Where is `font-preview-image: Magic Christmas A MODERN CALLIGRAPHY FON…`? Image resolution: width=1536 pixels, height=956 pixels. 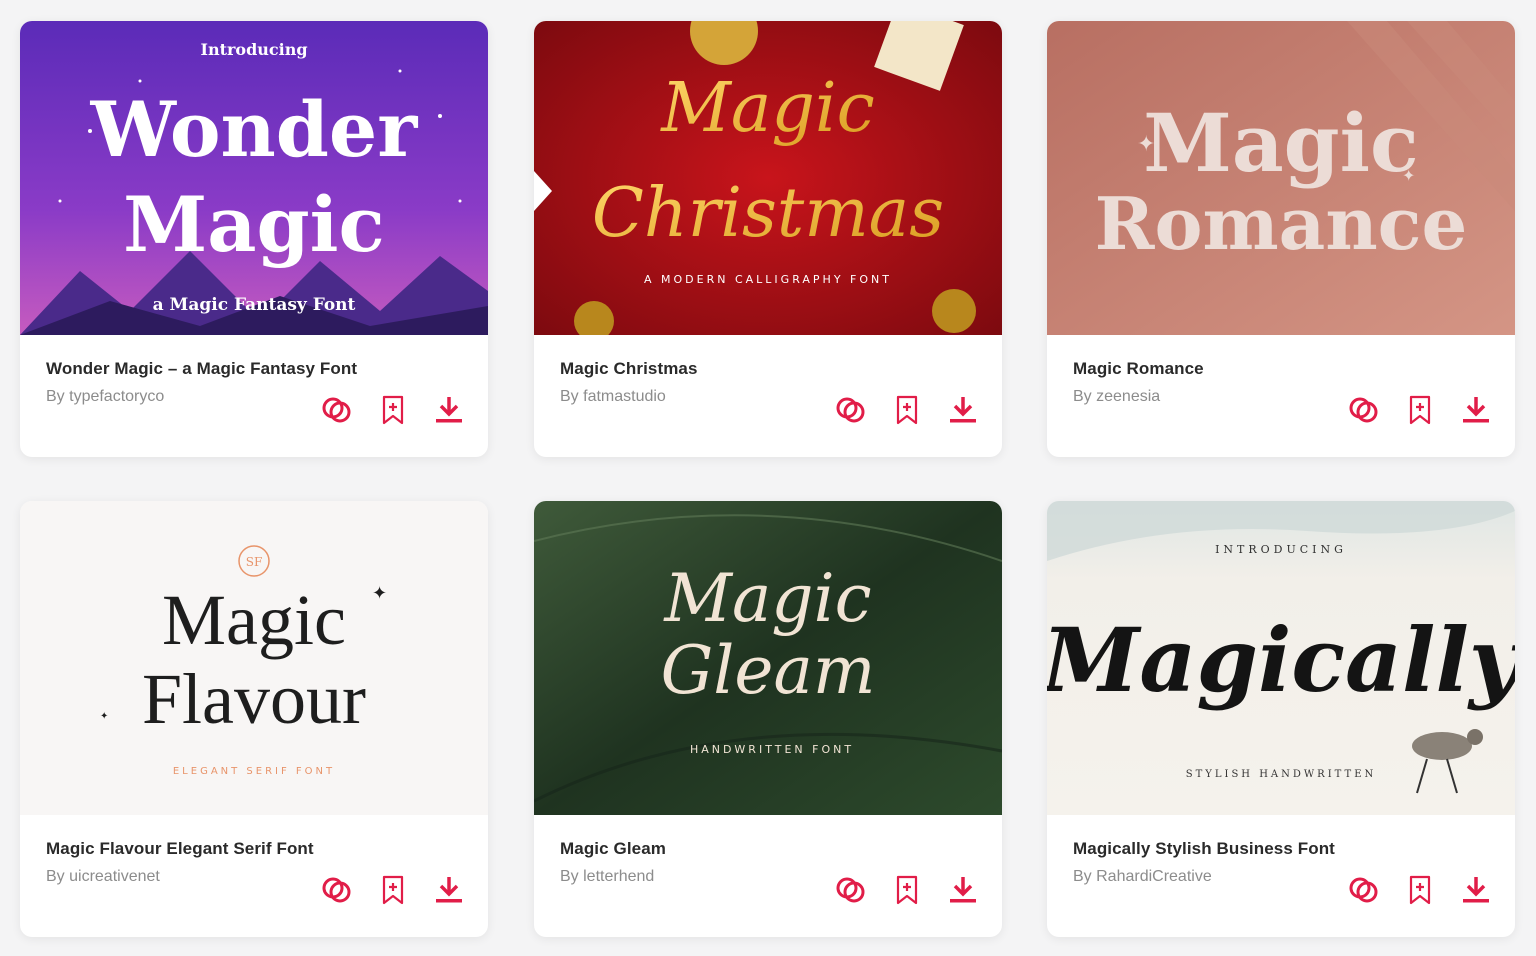 font-preview-image: Magic Christmas A MODERN CALLIGRAPHY FON… is located at coordinates (768, 178).